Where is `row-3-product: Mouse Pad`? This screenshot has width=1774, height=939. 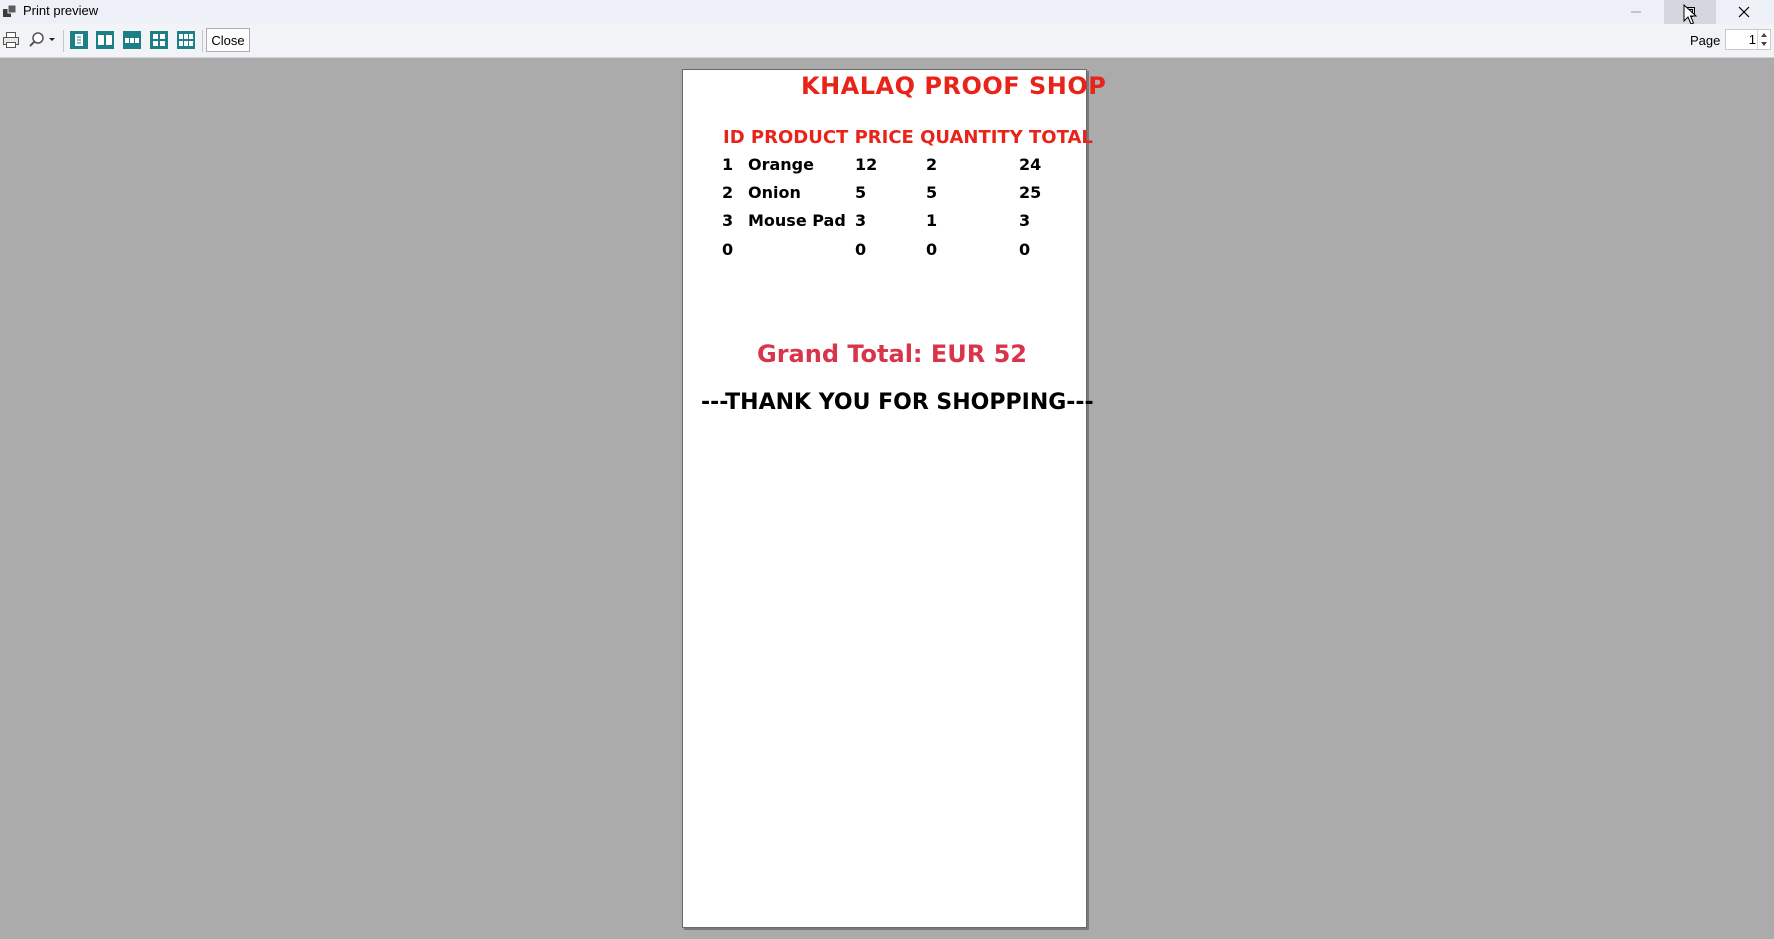 row-3-product: Mouse Pad is located at coordinates (797, 220).